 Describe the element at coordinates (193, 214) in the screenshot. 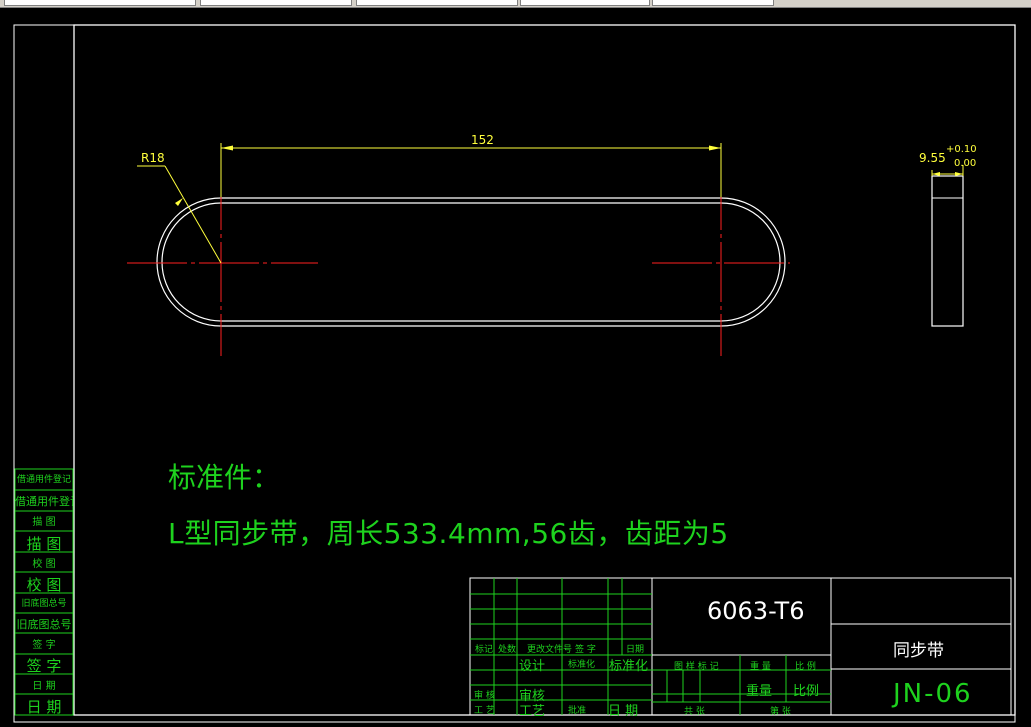

I see `radius-leader` at that location.